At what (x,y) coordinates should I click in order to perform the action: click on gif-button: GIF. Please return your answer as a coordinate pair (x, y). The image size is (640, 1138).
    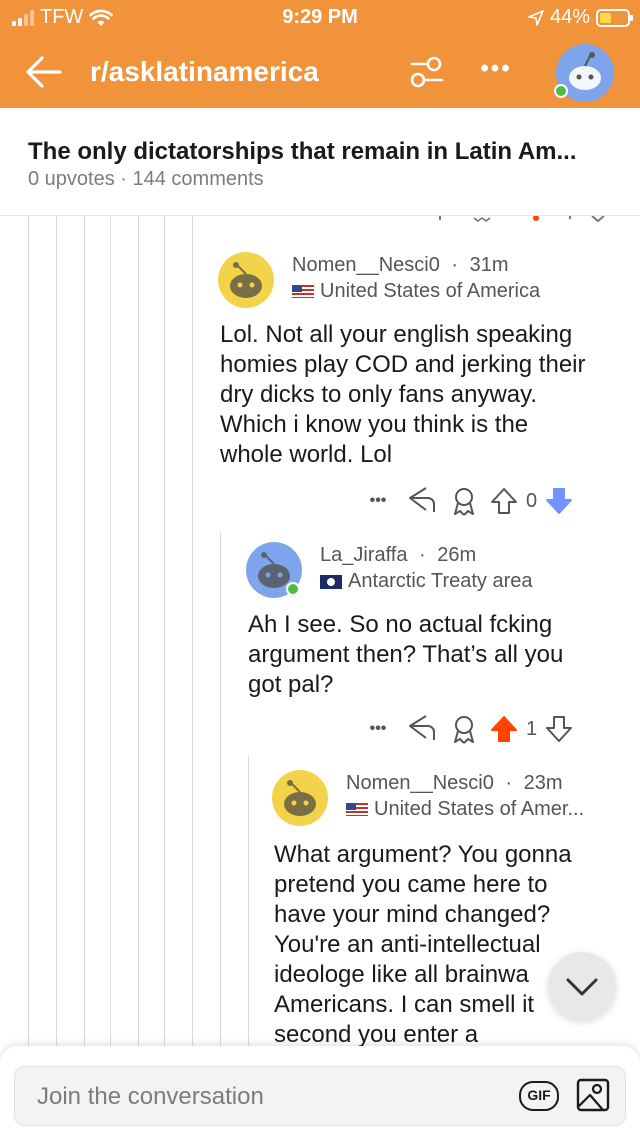
    Looking at the image, I should click on (539, 1096).